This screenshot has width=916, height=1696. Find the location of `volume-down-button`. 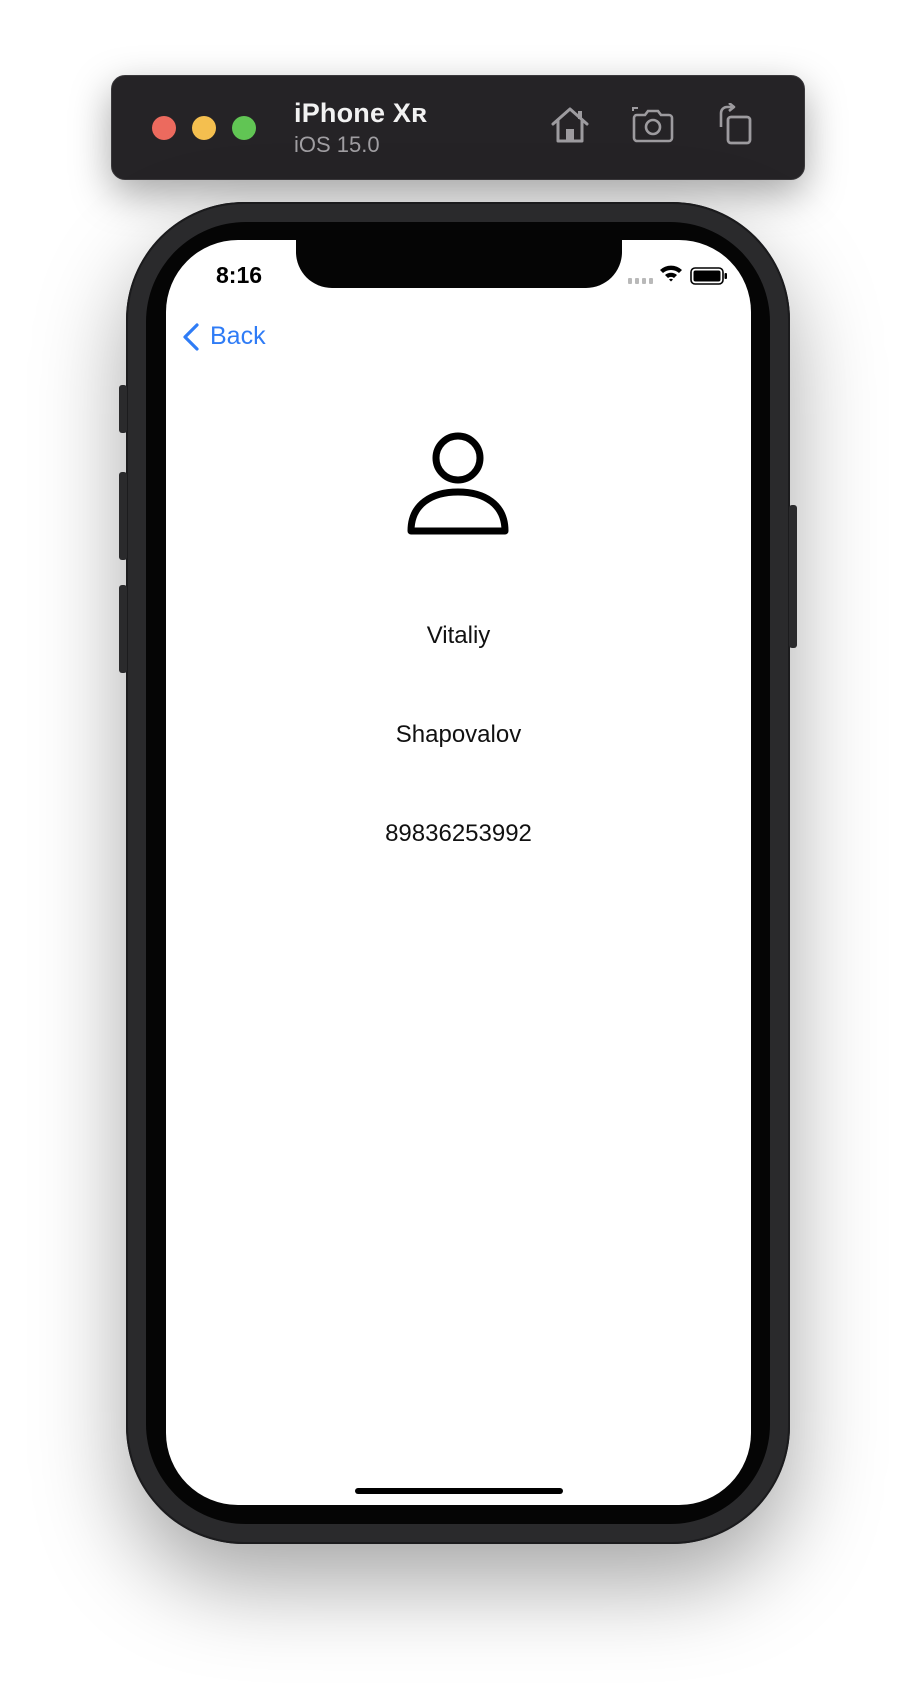

volume-down-button is located at coordinates (123, 629).